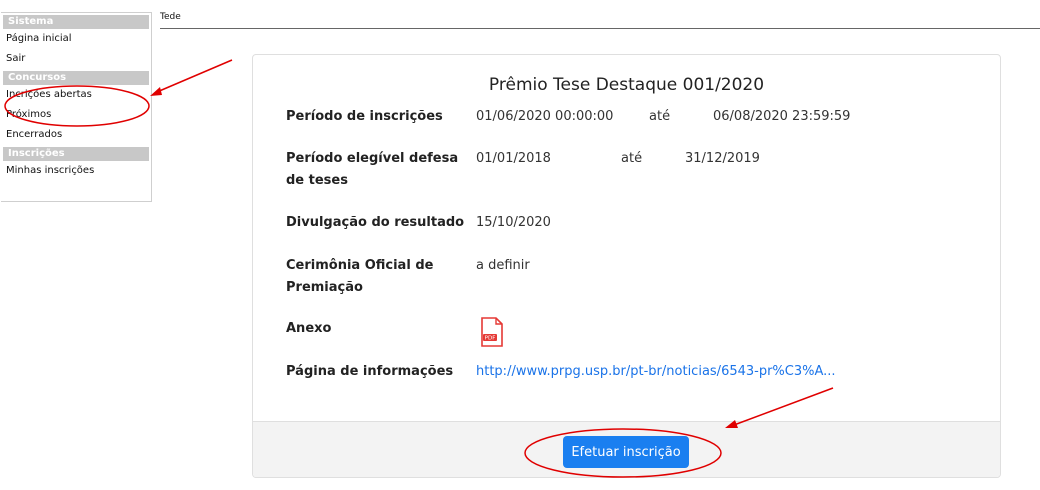 This screenshot has height=490, width=1040. Describe the element at coordinates (76, 22) in the screenshot. I see `sidebar-section-sistema: Sistema` at that location.